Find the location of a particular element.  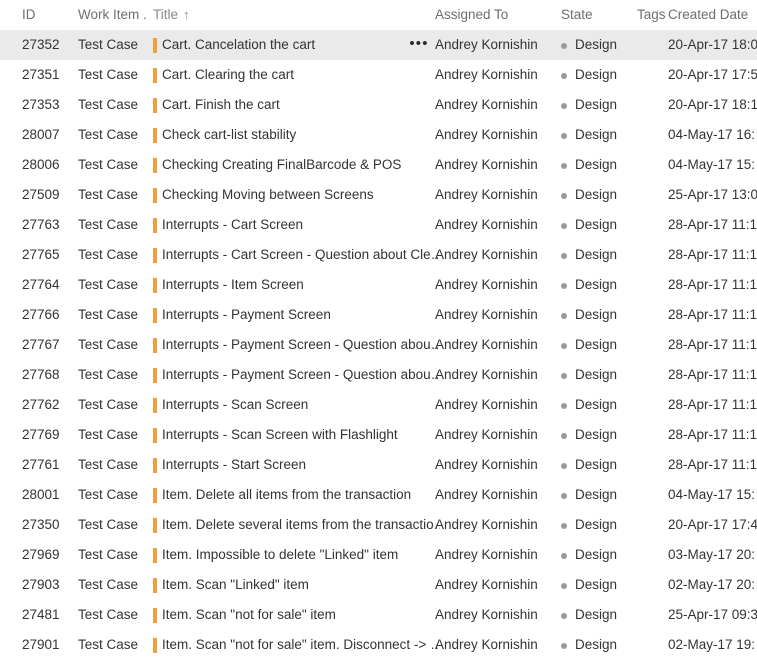

column-header-assigned-to: Assigned To is located at coordinates (495, 15).